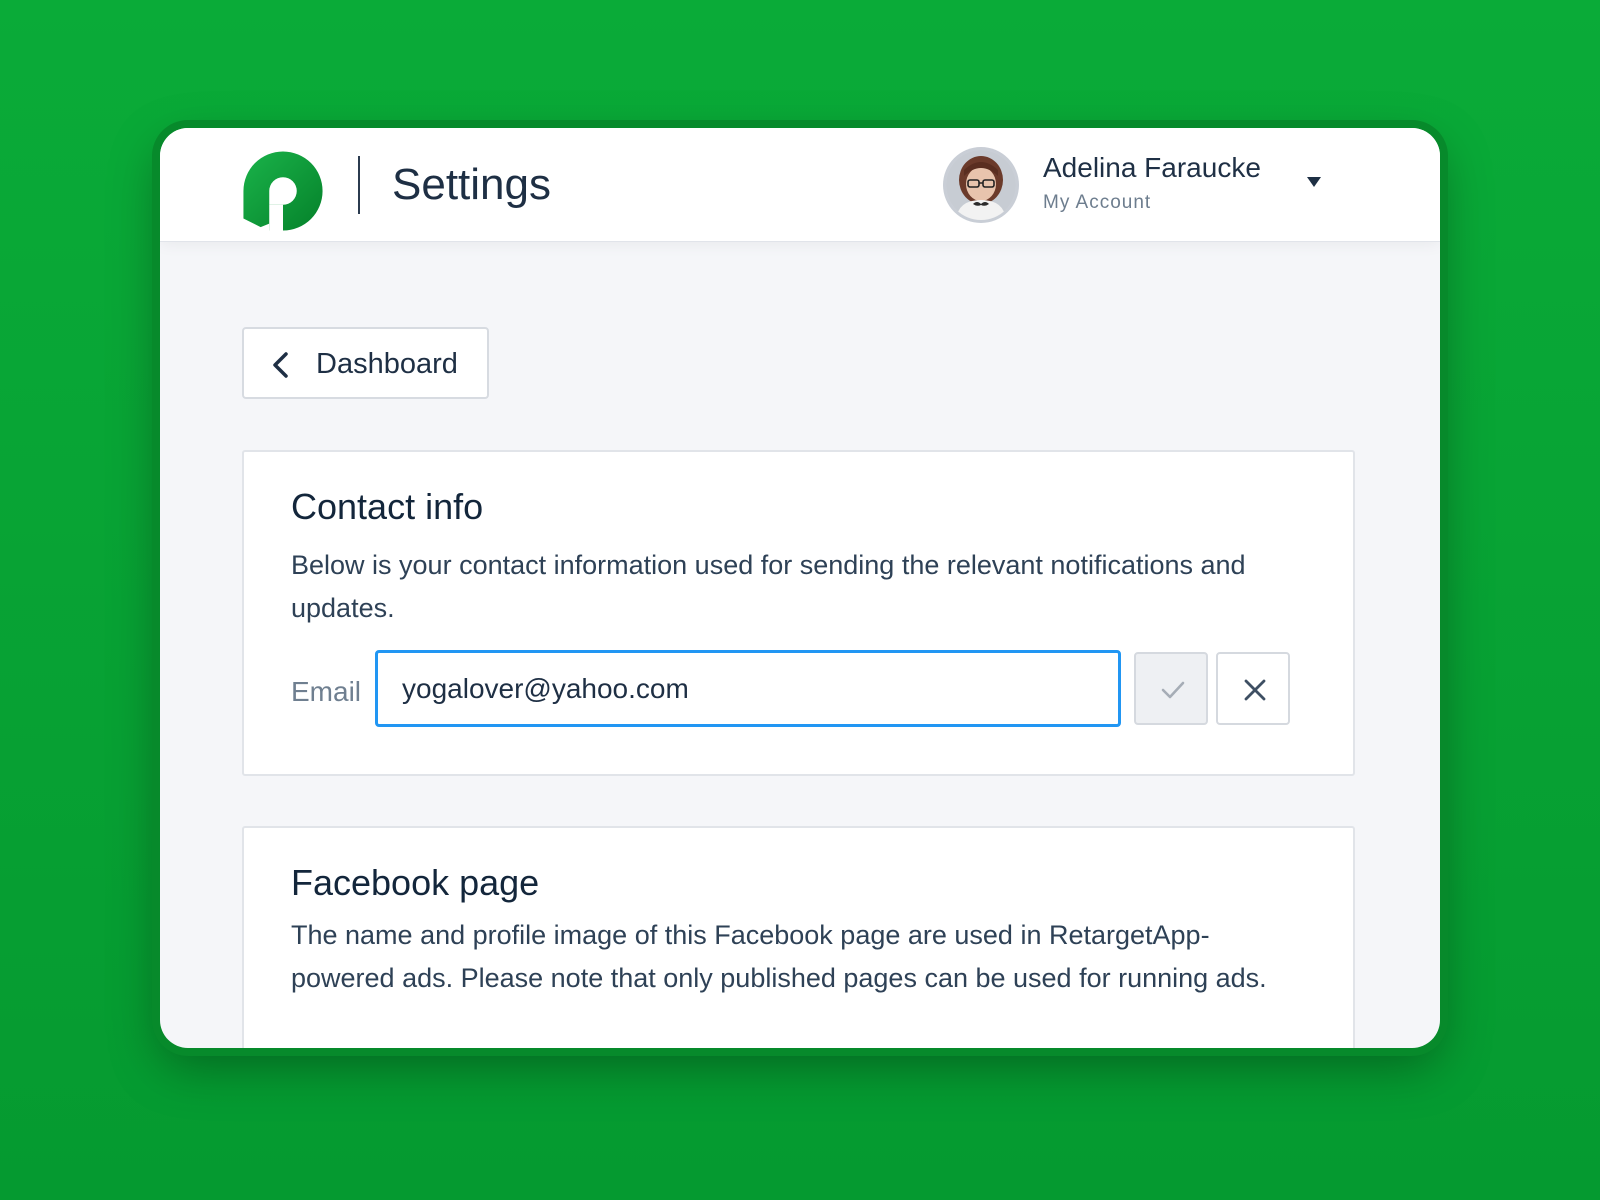  I want to click on check-icon, so click(1173, 690).